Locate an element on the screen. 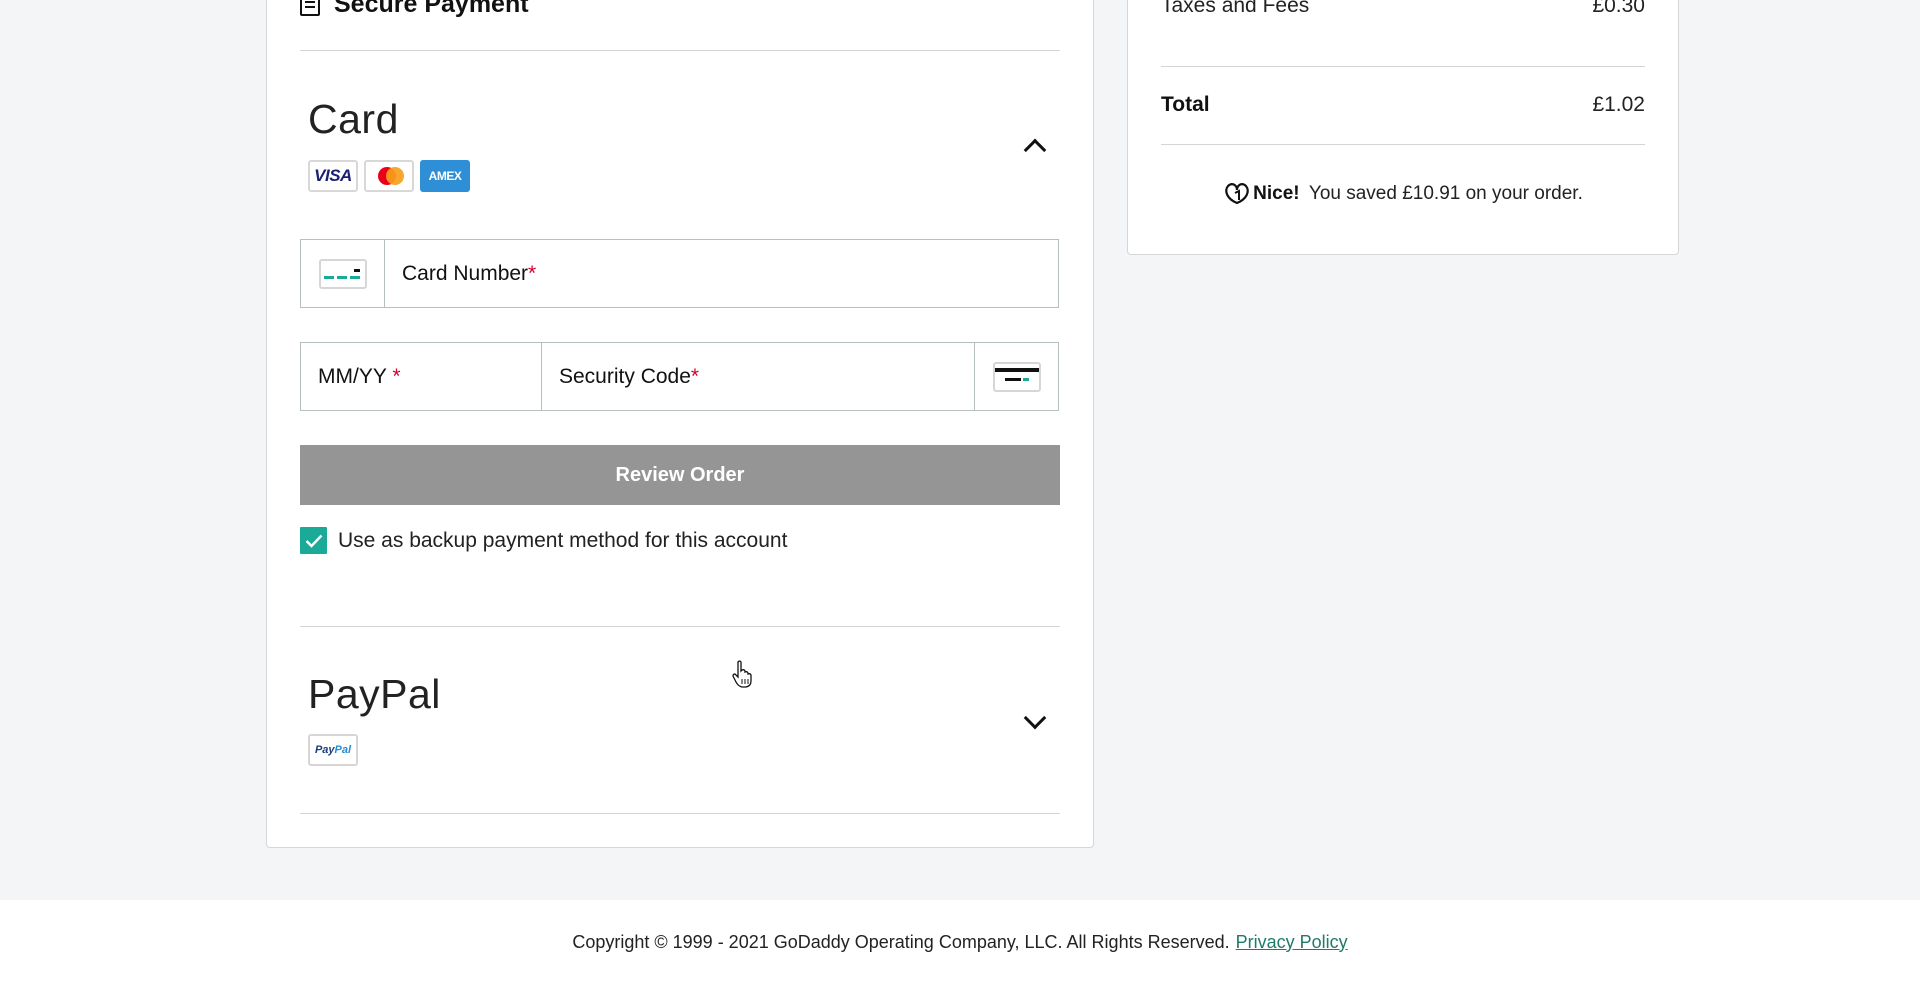 Image resolution: width=1920 pixels, height=984 pixels. total-label: Total is located at coordinates (1185, 104).